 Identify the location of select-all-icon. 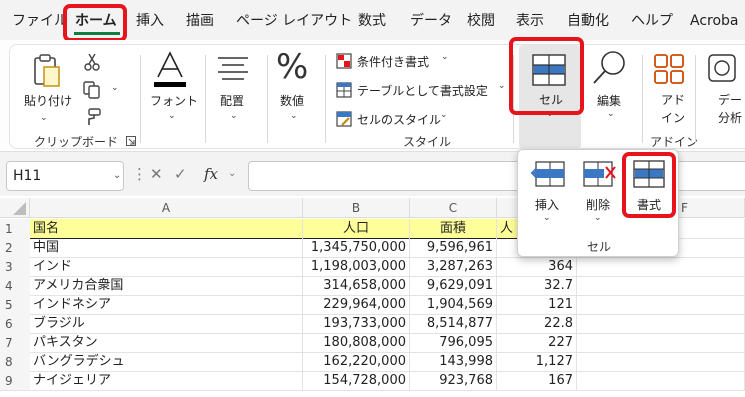
(19, 208).